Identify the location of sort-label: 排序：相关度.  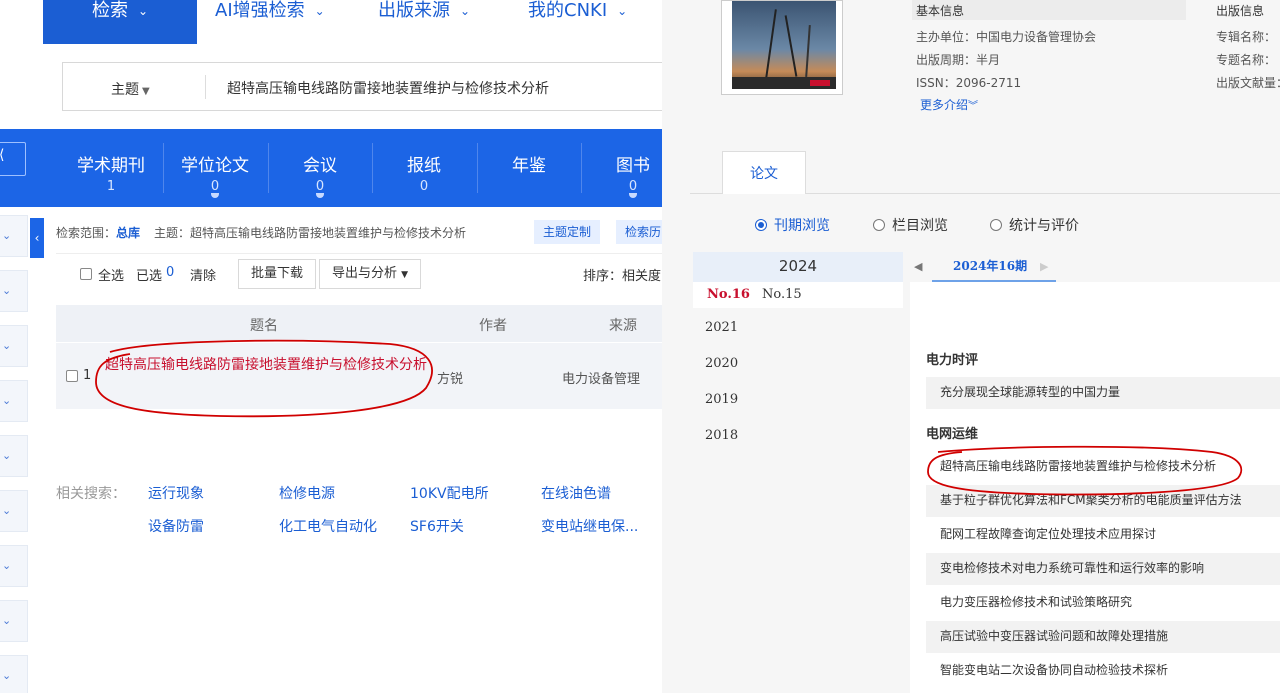
(622, 274).